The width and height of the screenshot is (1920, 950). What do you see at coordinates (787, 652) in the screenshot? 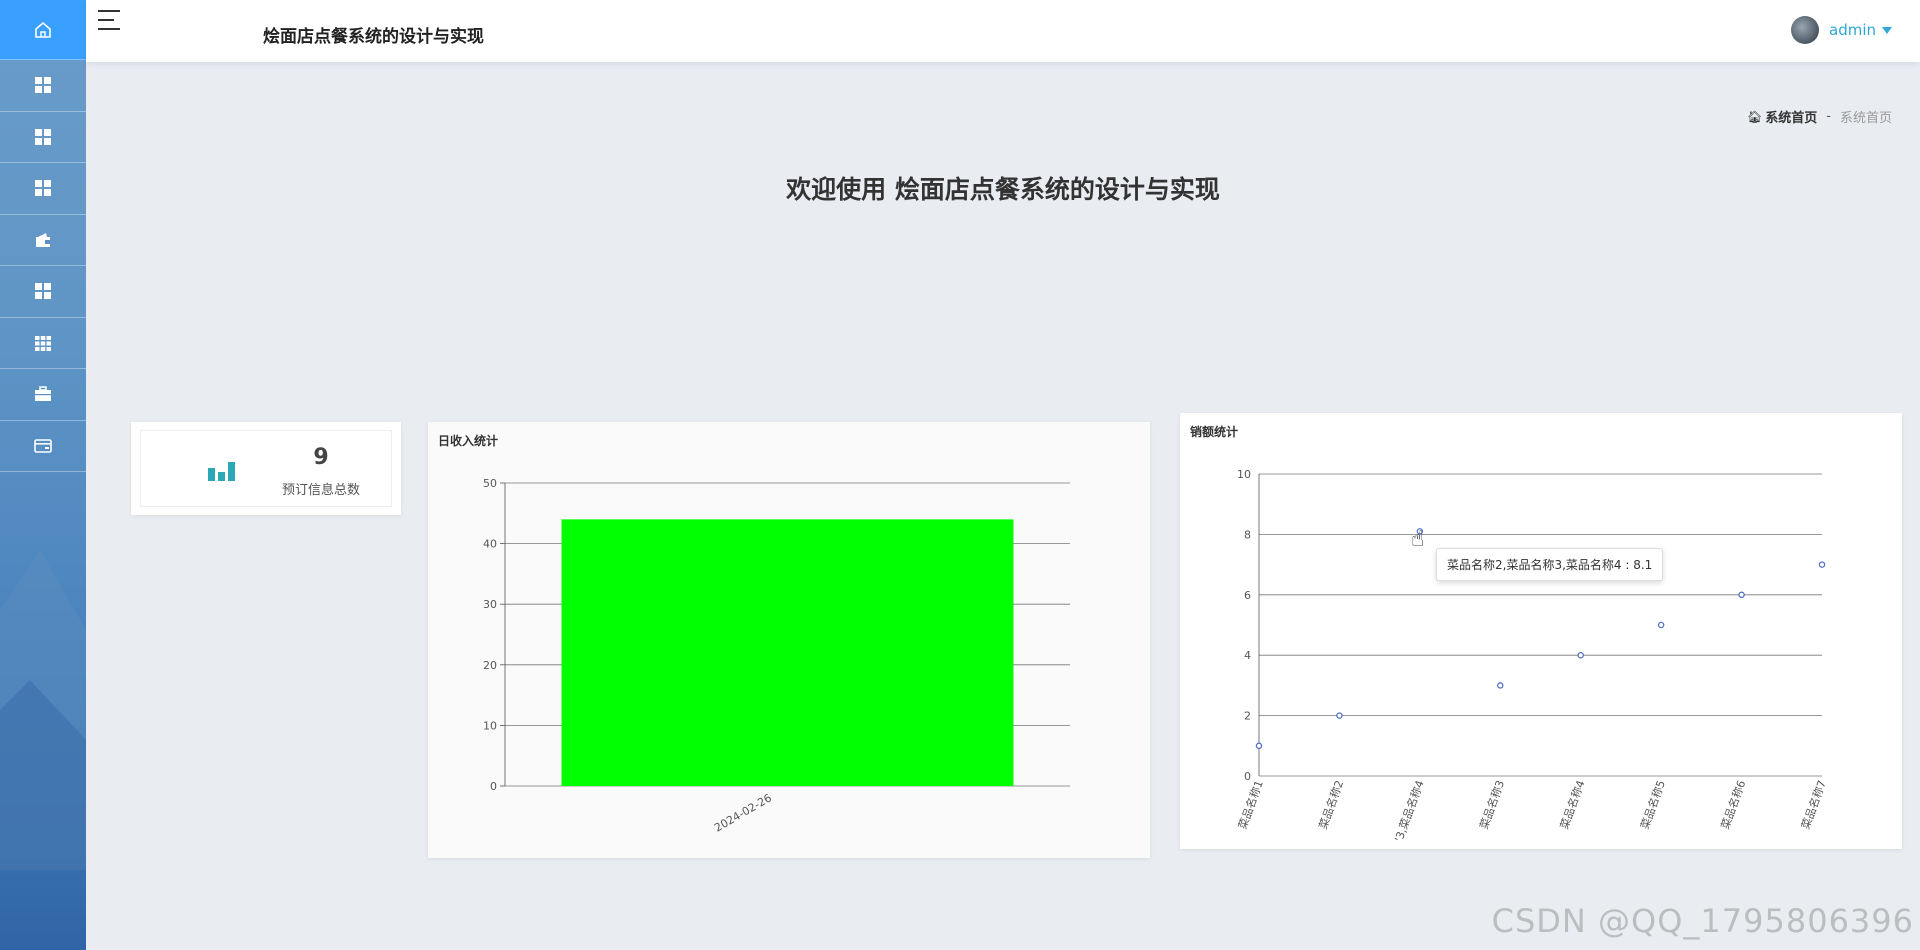
I see `bar` at bounding box center [787, 652].